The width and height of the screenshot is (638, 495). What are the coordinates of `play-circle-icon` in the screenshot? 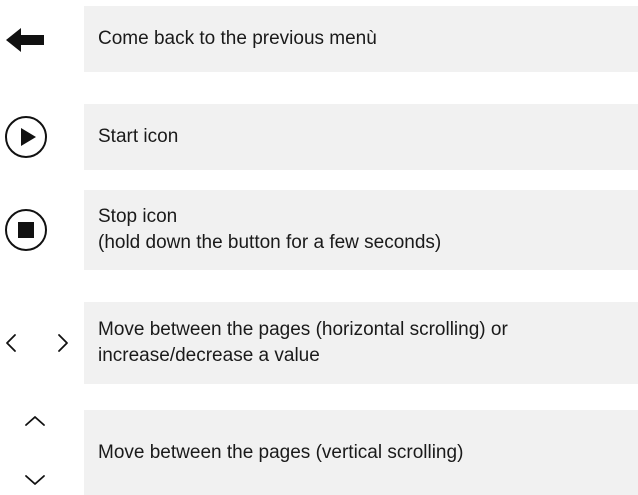 It's located at (26, 137).